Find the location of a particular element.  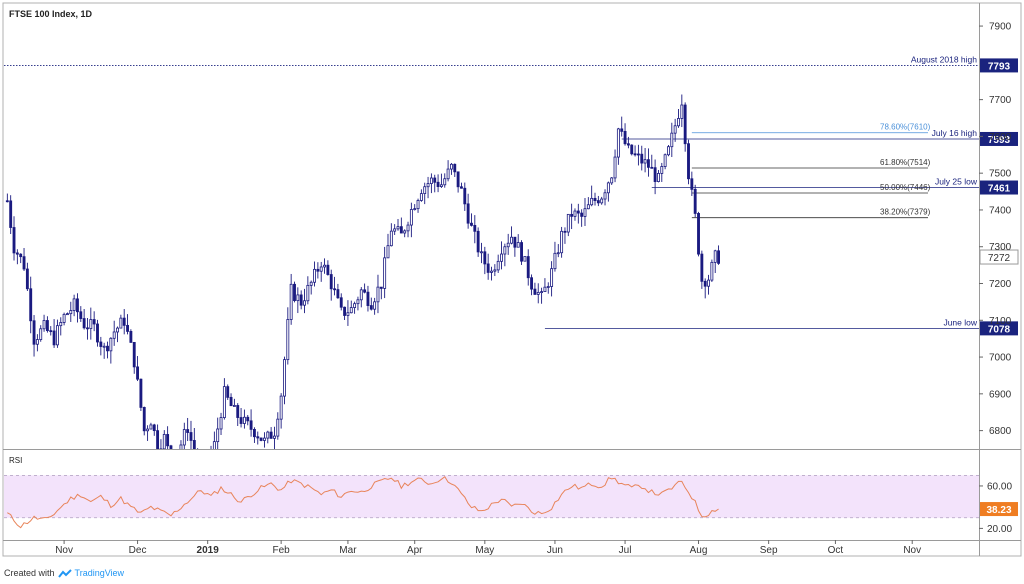

time-tick-label: Apr is located at coordinates (415, 550).